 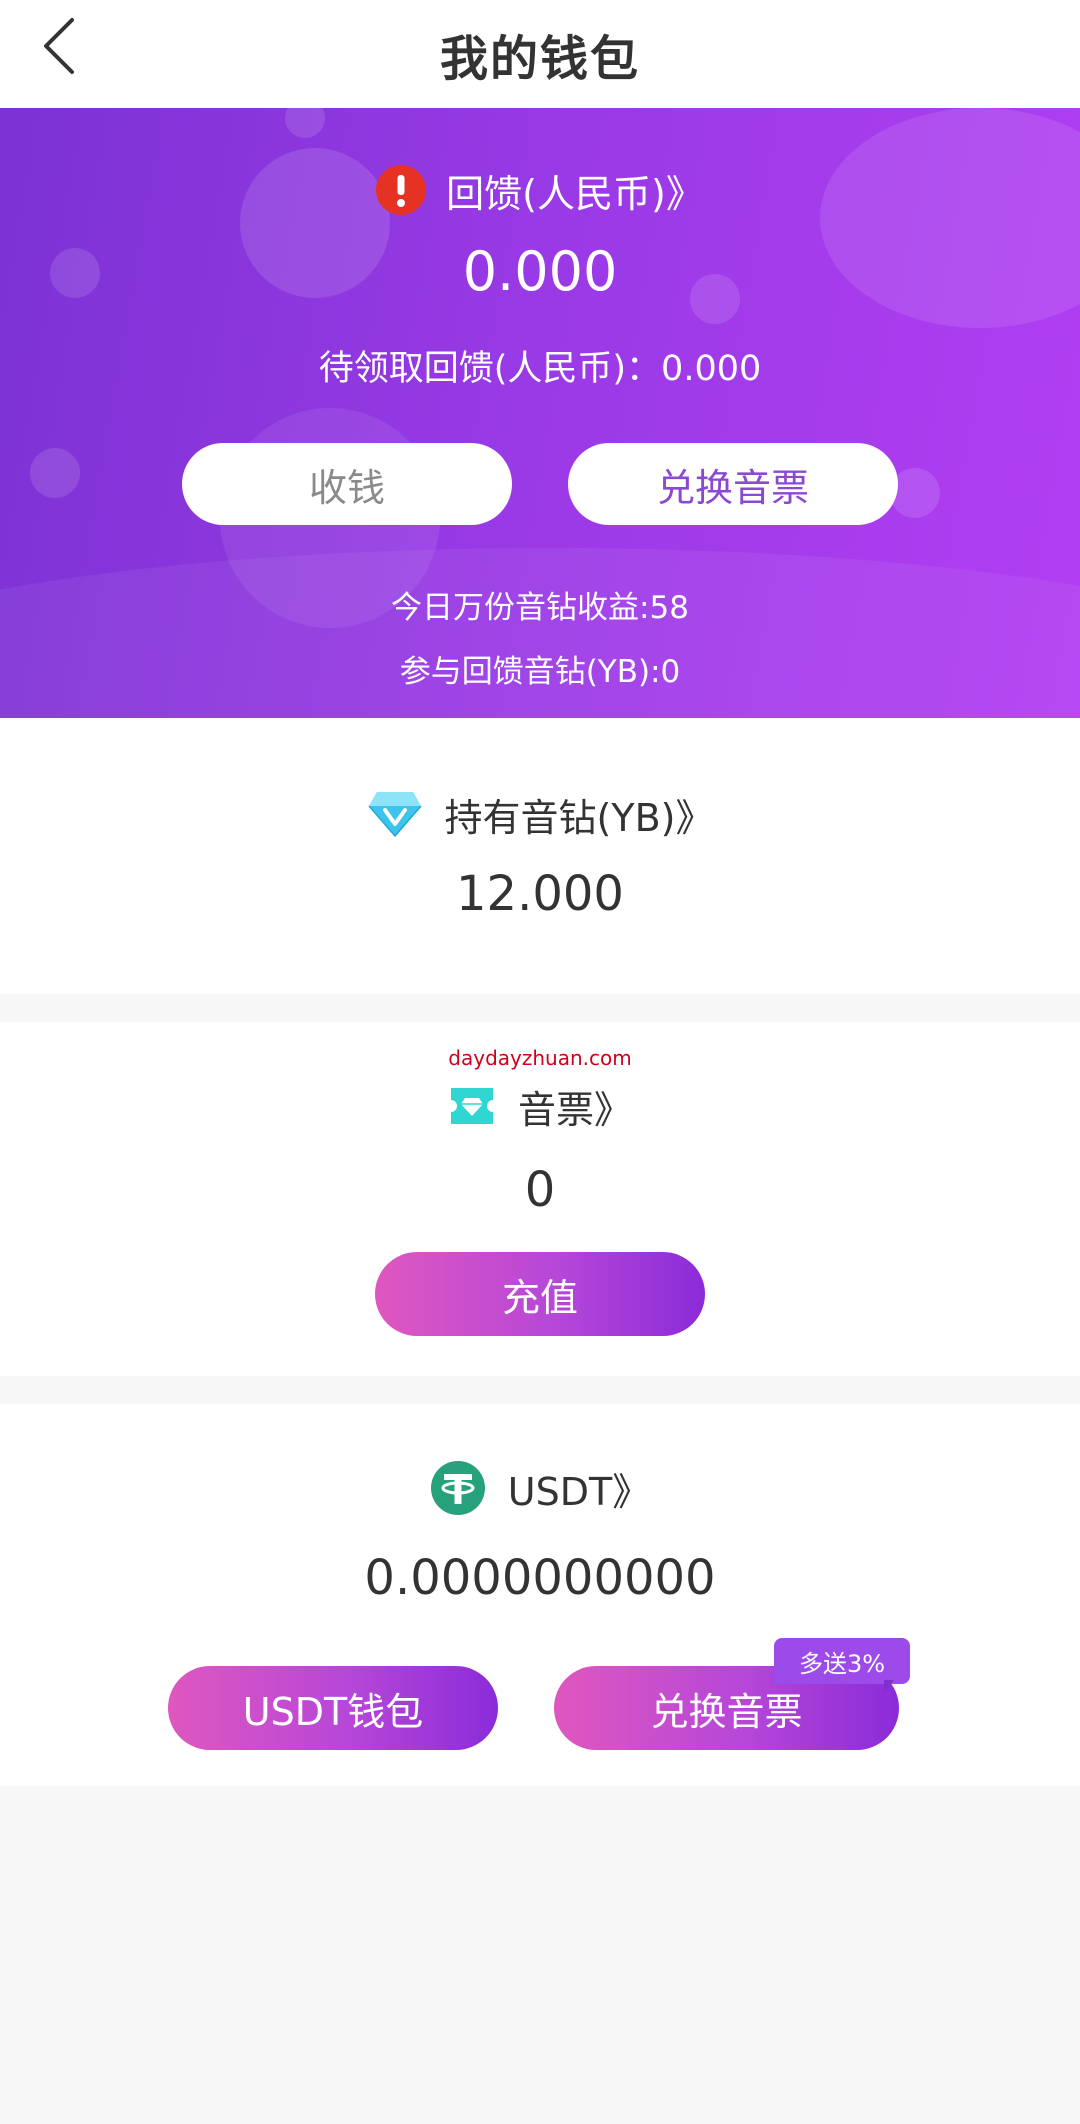 What do you see at coordinates (540, 1294) in the screenshot?
I see `recharge-button: 充值` at bounding box center [540, 1294].